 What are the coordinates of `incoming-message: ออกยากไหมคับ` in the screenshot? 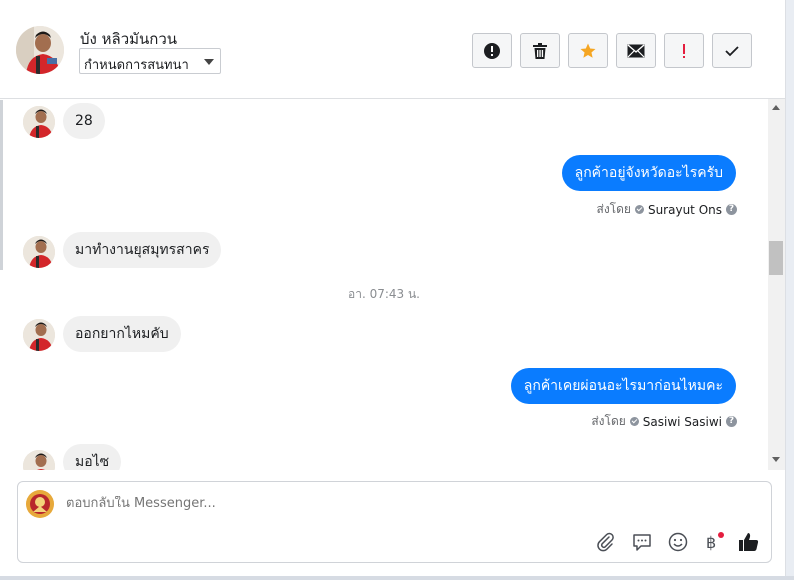 It's located at (122, 334).